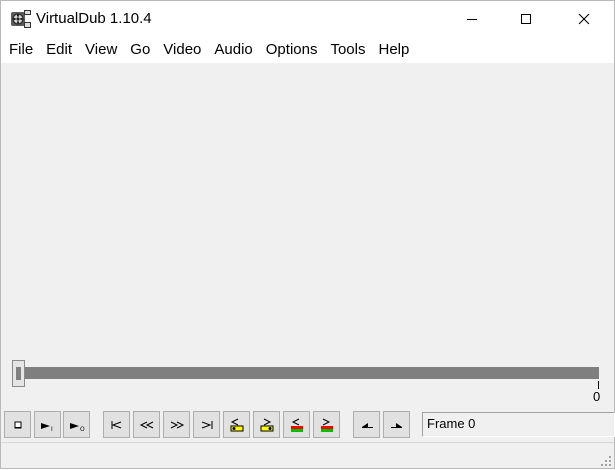  I want to click on go-to-end-icon, so click(207, 425).